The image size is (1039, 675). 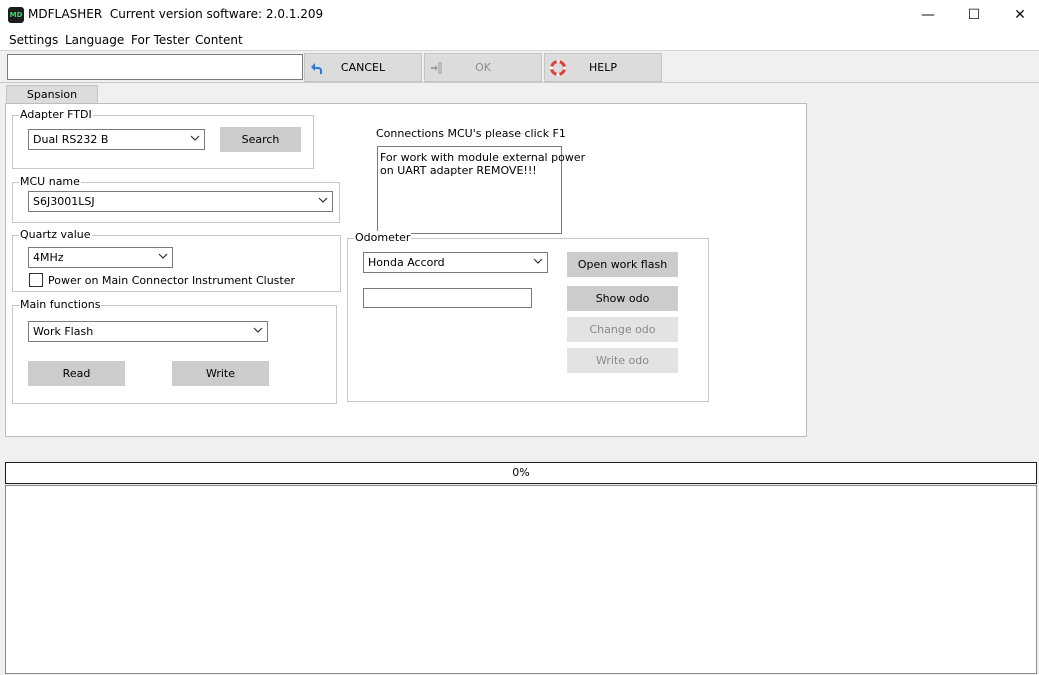 I want to click on main-functions-group: Main functions Work Flash Read Write, so click(x=174, y=351).